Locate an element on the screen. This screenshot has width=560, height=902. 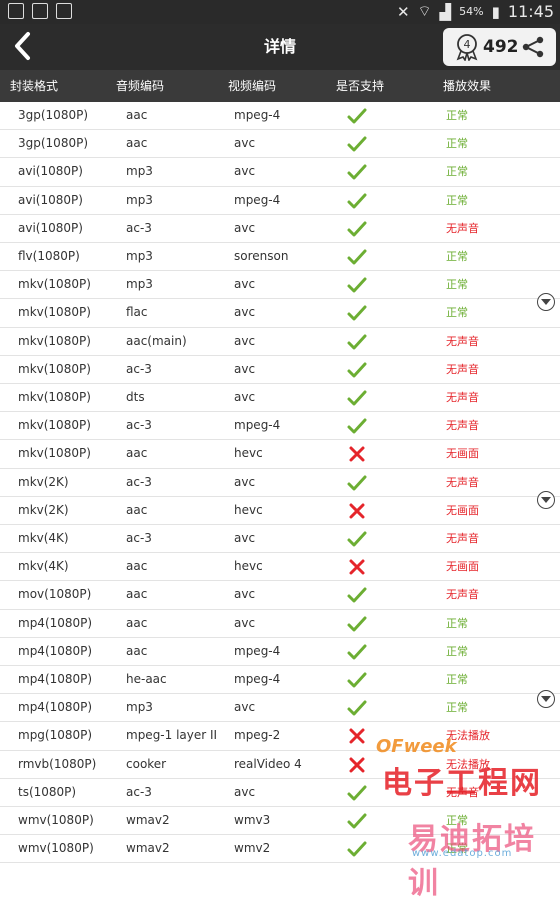
table-row: mkv(2K) aac hevc 无画面 is located at coordinates (280, 511).